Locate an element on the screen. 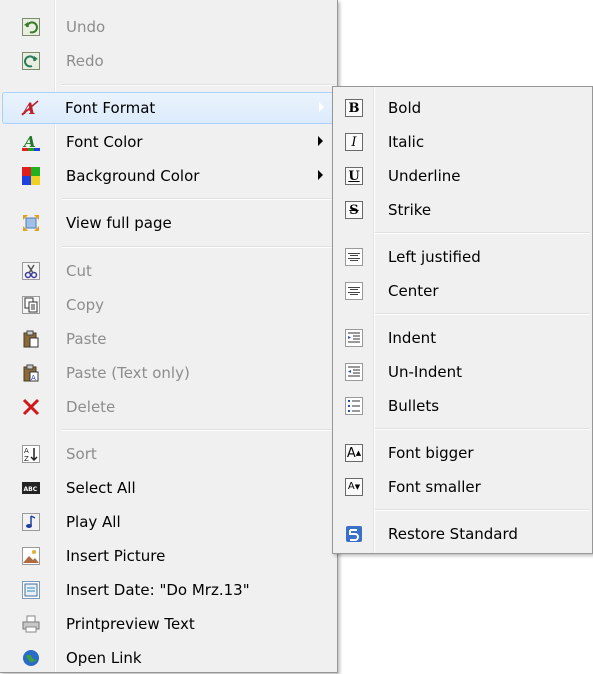 Image resolution: width=593 pixels, height=674 pixels. play-all-icon is located at coordinates (31, 522).